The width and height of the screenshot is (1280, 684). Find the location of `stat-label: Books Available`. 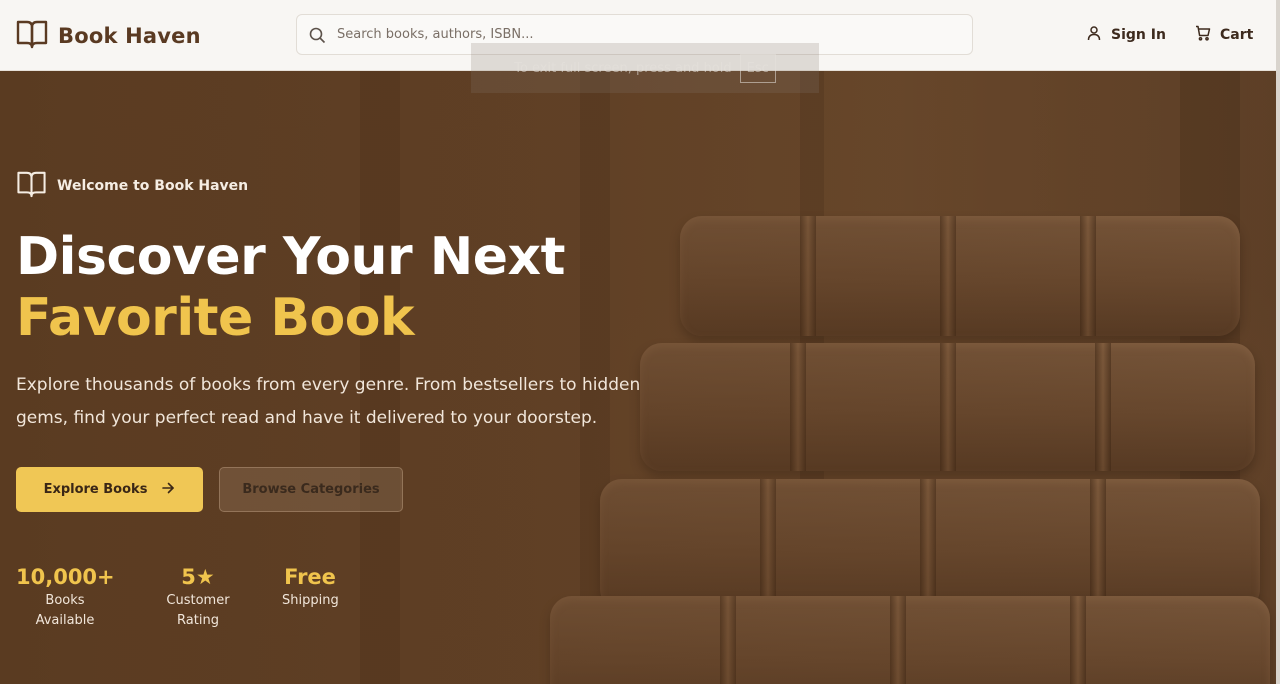

stat-label: Books Available is located at coordinates (65, 610).